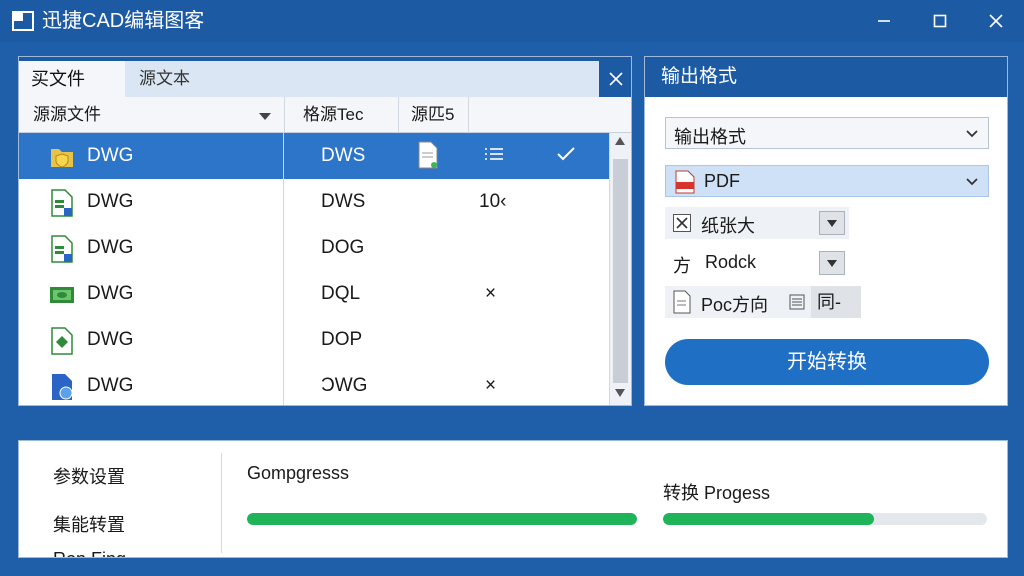 The height and width of the screenshot is (576, 1024). What do you see at coordinates (314, 384) in the screenshot?
I see `table-row: DWG ƆWG ×` at bounding box center [314, 384].